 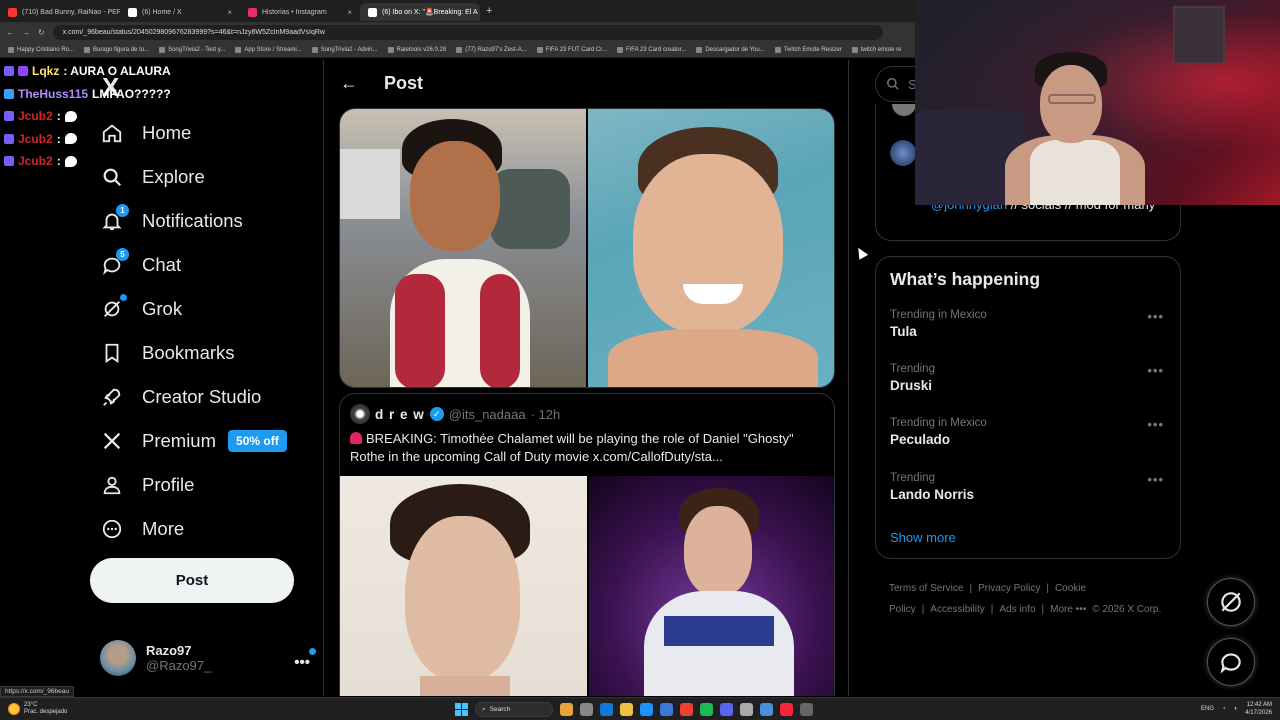 What do you see at coordinates (349, 83) in the screenshot?
I see `arrow-left-icon: ←` at bounding box center [349, 83].